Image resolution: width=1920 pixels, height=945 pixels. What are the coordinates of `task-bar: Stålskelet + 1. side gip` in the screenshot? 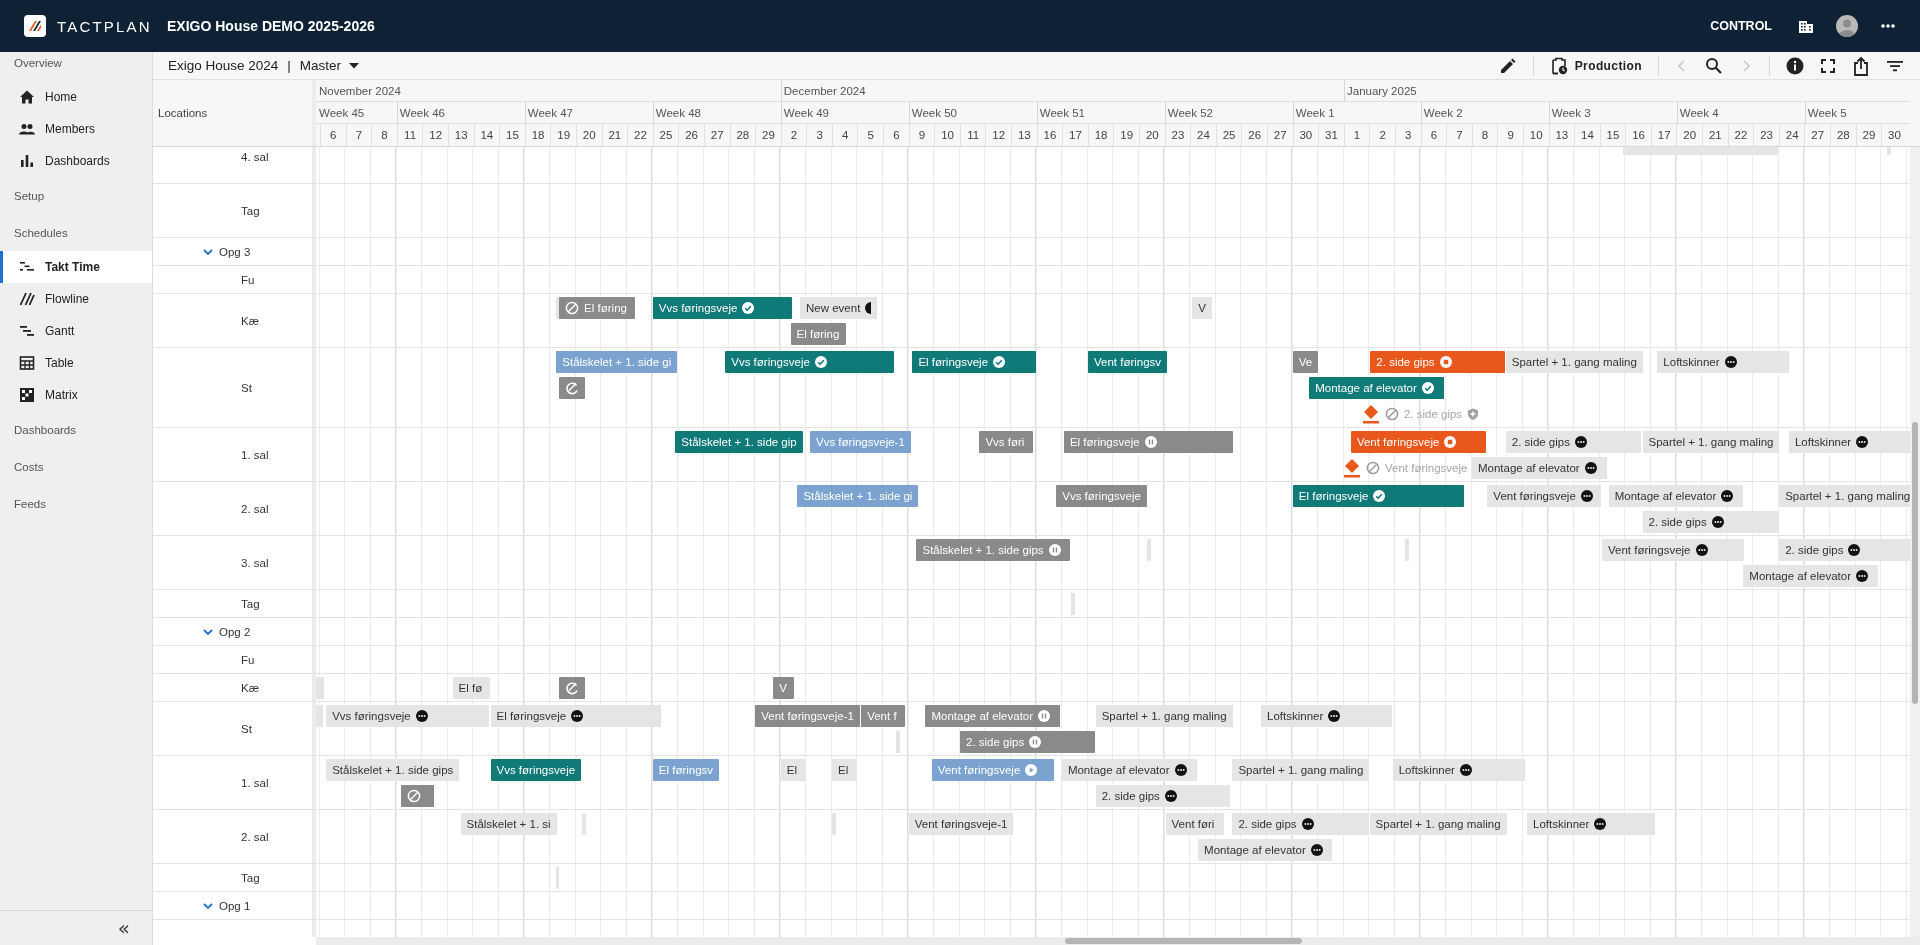 It's located at (739, 442).